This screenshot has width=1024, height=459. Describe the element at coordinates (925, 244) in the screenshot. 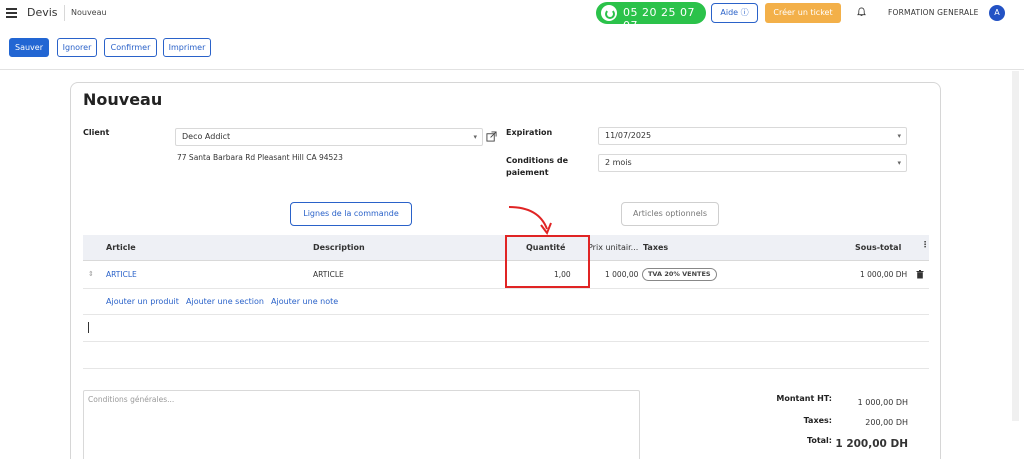

I see `column-options-icon: ⋮` at that location.